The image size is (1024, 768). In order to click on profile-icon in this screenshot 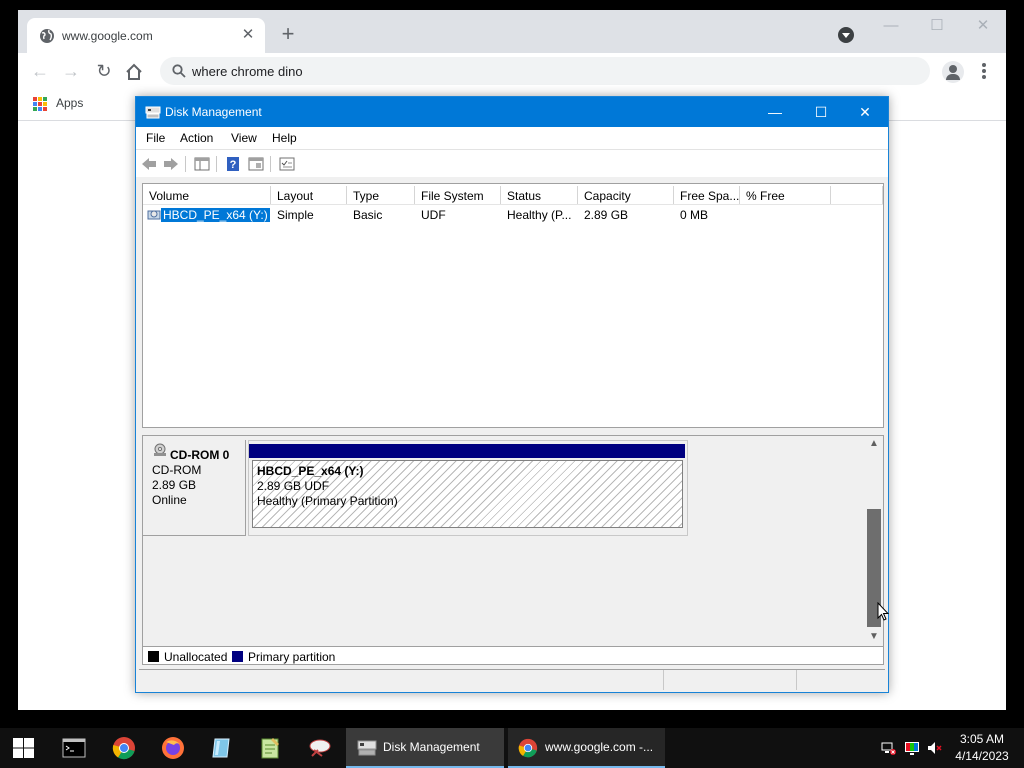, I will do `click(953, 72)`.